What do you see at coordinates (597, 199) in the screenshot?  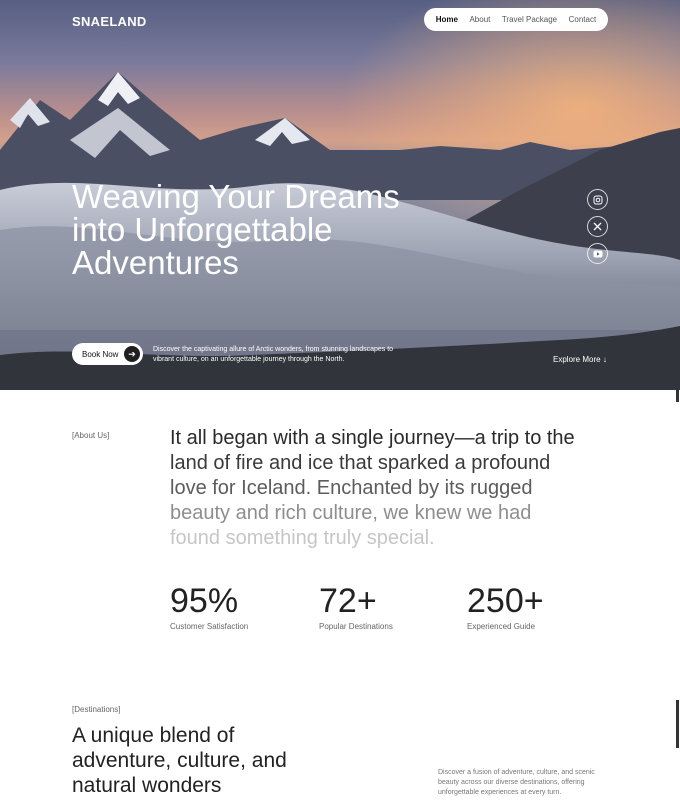 I see `instagram-icon` at bounding box center [597, 199].